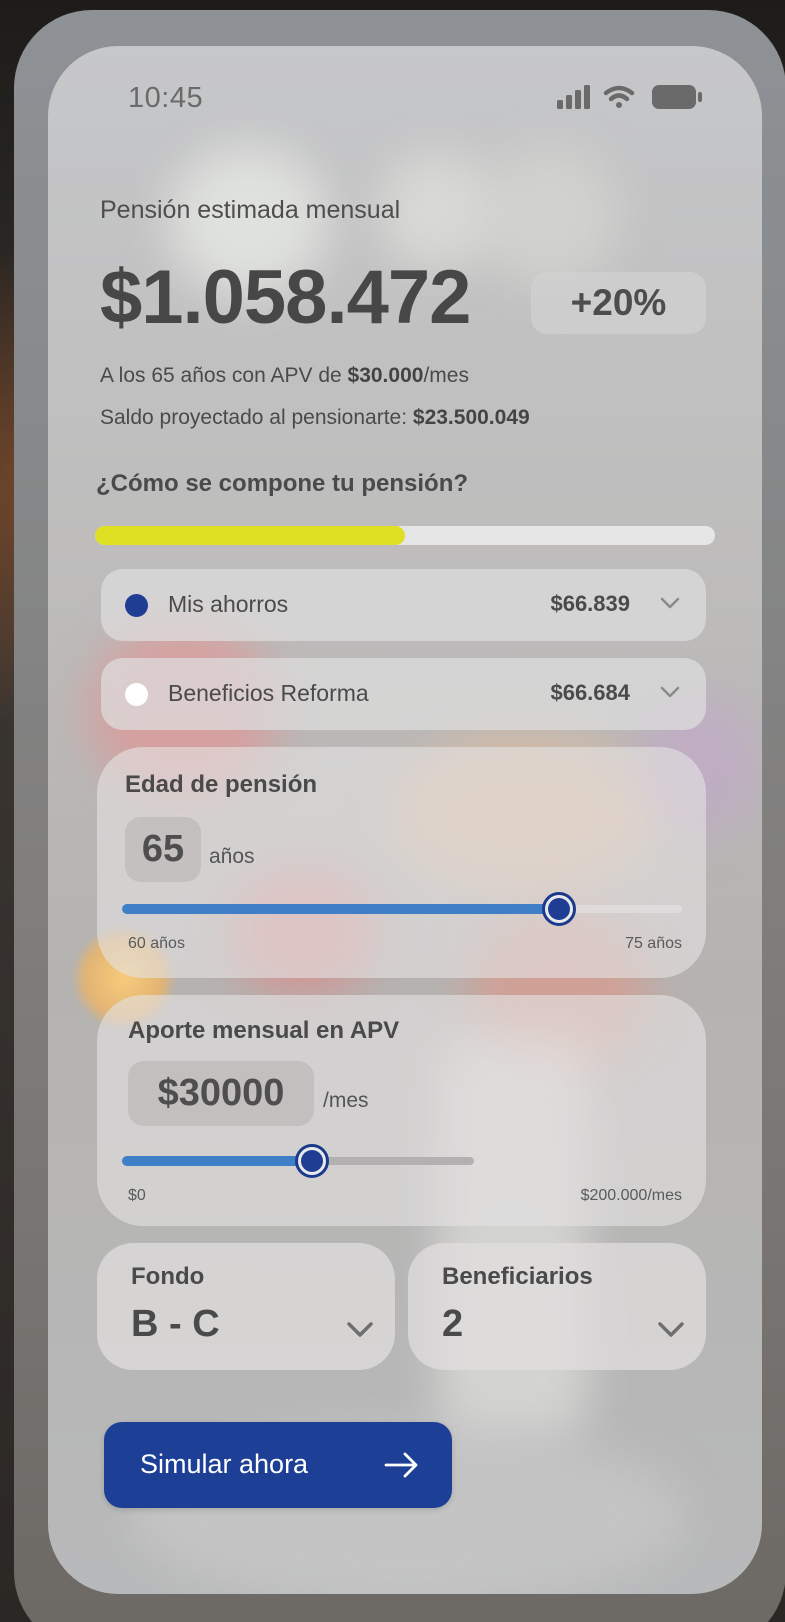 Image resolution: width=785 pixels, height=1622 pixels. I want to click on fund-label: Fondo, so click(168, 1276).